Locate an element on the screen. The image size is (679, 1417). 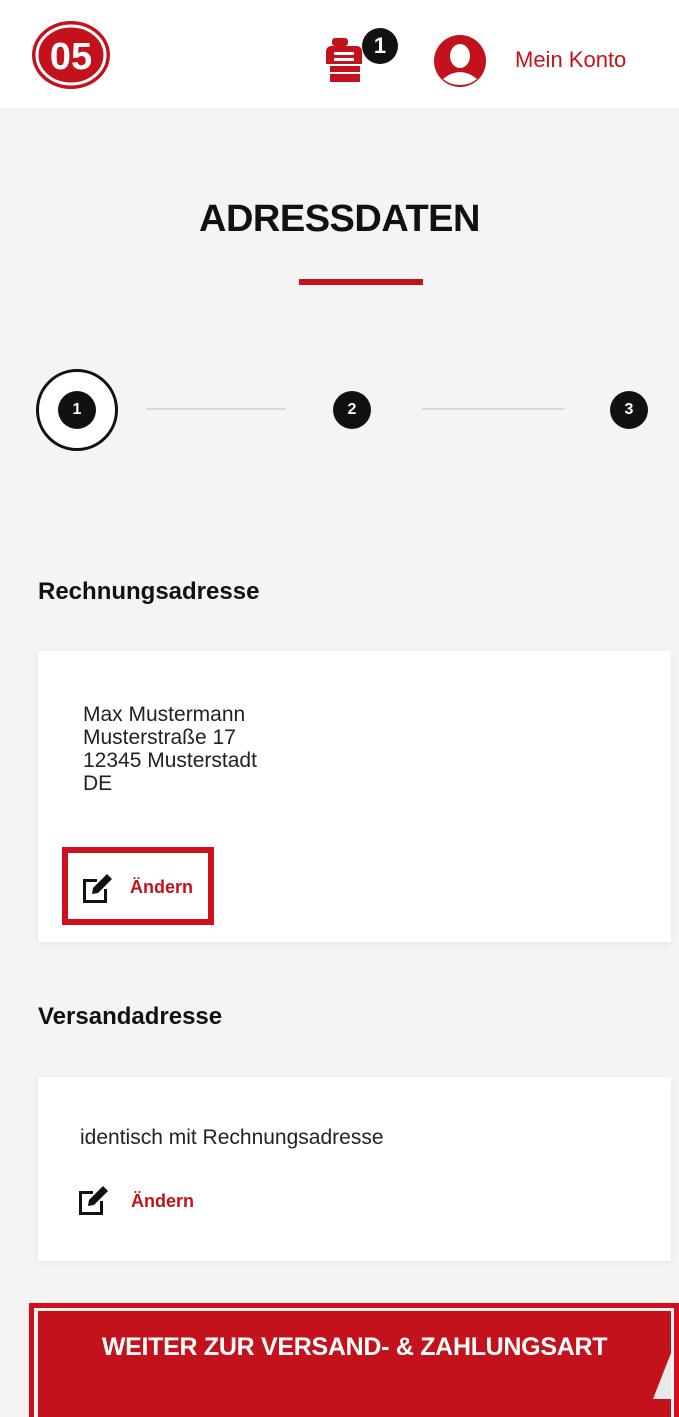
shipping-same-as-billing-note: identisch mit Rechnungsadresse is located at coordinates (232, 1137).